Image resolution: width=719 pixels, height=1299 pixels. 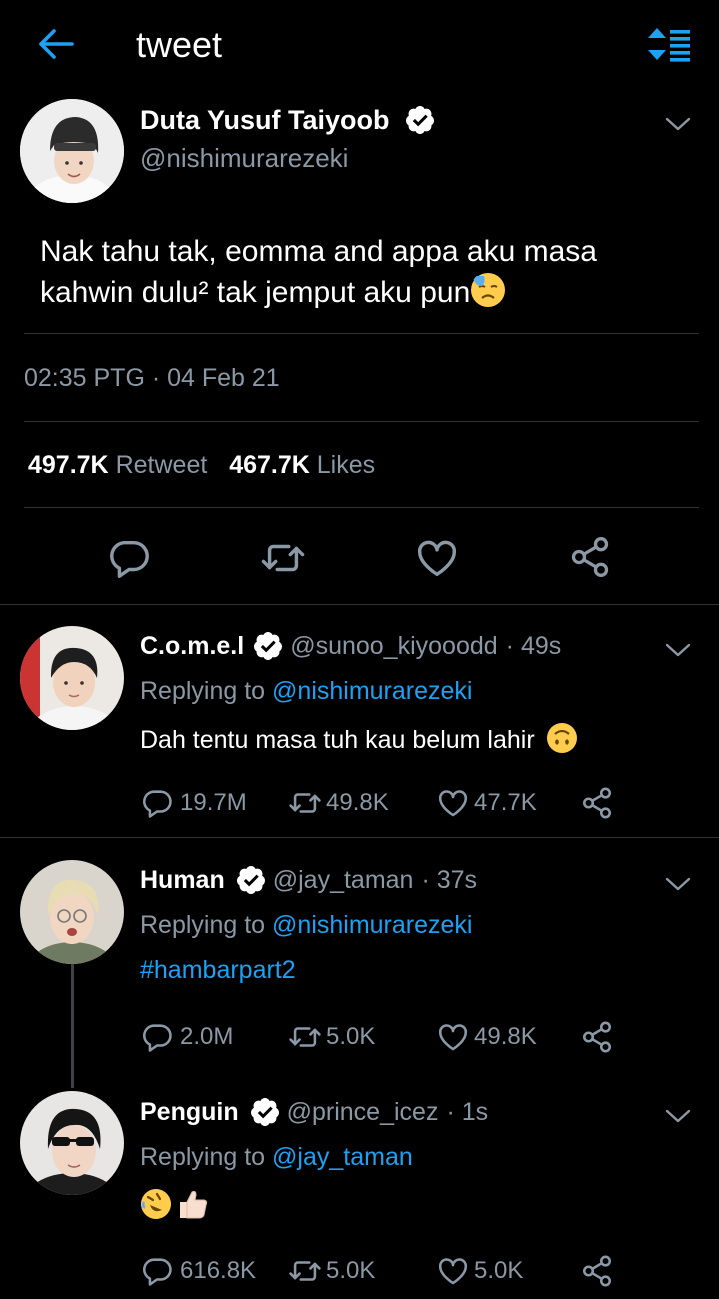 What do you see at coordinates (486, 1037) in the screenshot?
I see `like-action: 49.8K` at bounding box center [486, 1037].